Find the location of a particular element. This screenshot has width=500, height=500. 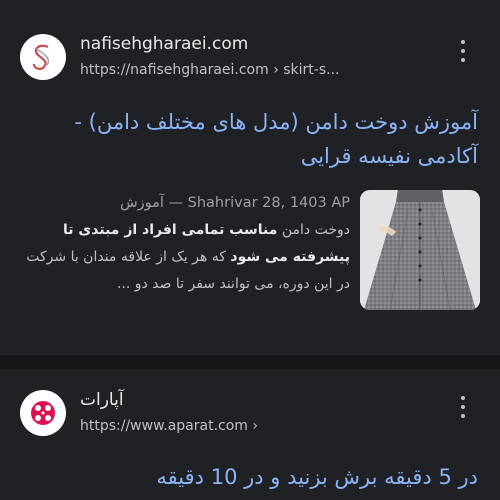

site-header: آپارات https://www.aparat.com › is located at coordinates (250, 414).